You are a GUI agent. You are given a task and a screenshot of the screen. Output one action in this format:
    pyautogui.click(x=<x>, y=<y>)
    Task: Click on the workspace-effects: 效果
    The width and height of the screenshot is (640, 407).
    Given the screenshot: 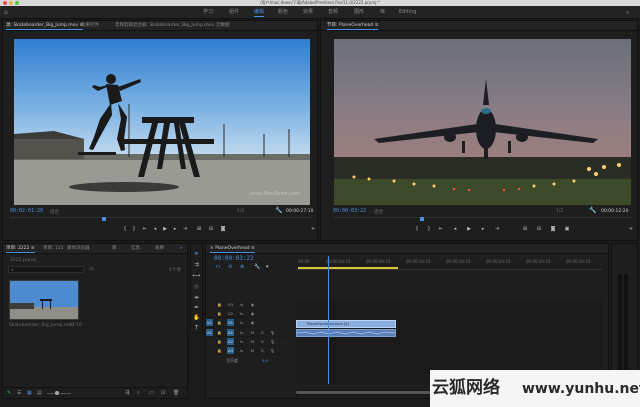 What is the action you would take?
    pyautogui.click(x=308, y=12)
    